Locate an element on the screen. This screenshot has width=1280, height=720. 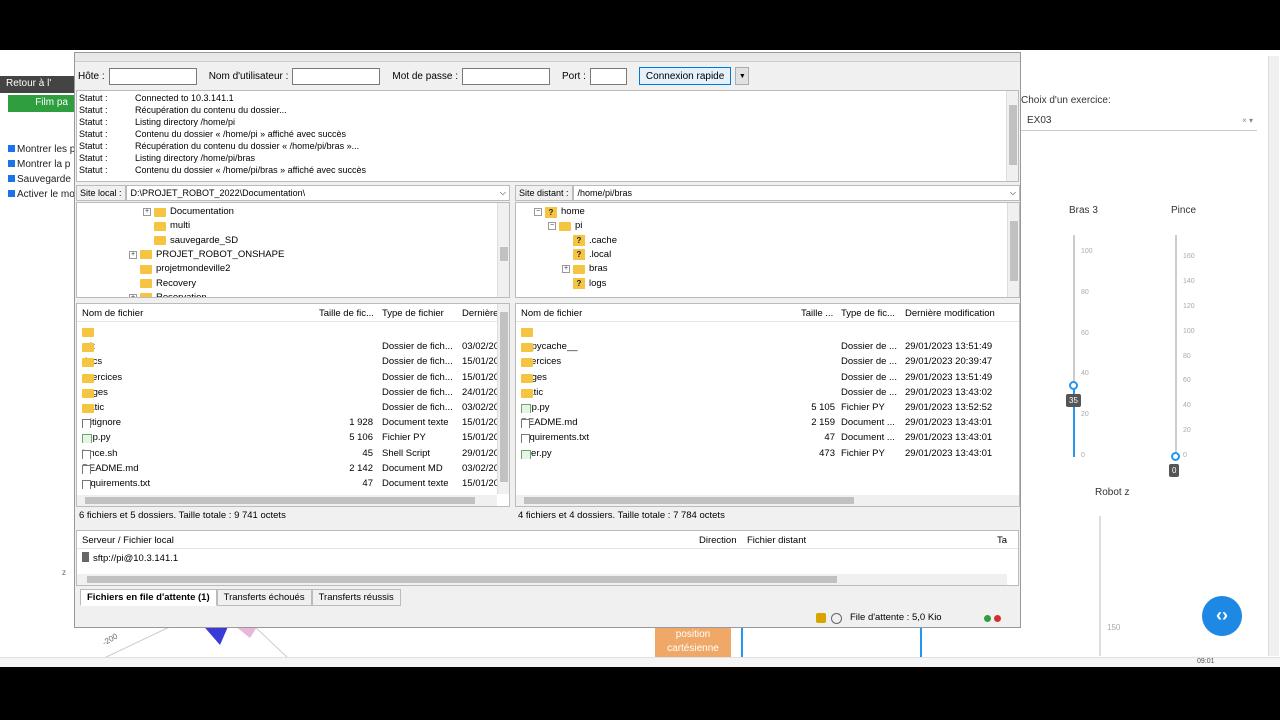
file-row: pages Dossier de fich... 24/01/20 is located at coordinates (293, 392).